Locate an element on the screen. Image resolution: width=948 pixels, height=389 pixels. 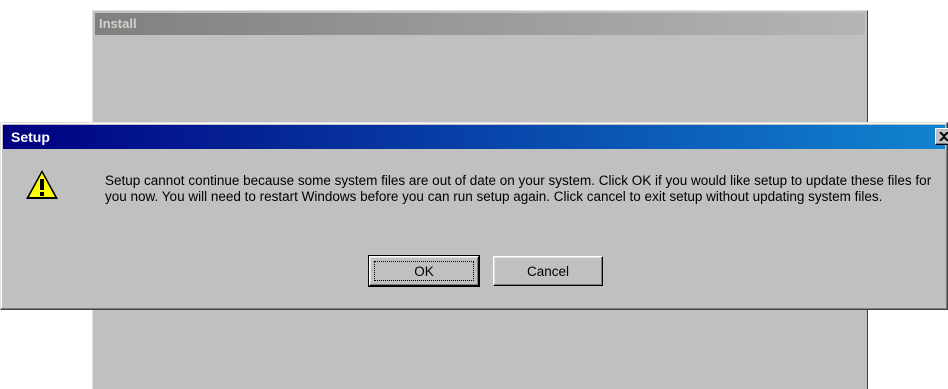
close-icon is located at coordinates (943, 136).